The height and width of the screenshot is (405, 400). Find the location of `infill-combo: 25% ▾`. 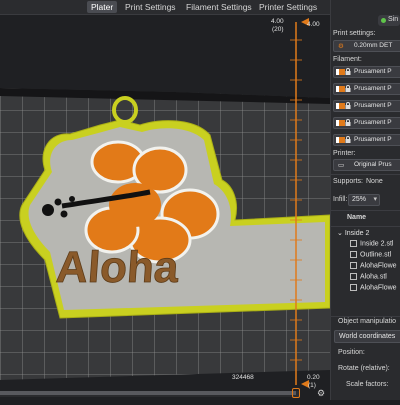

infill-combo: 25% ▾ is located at coordinates (364, 200).